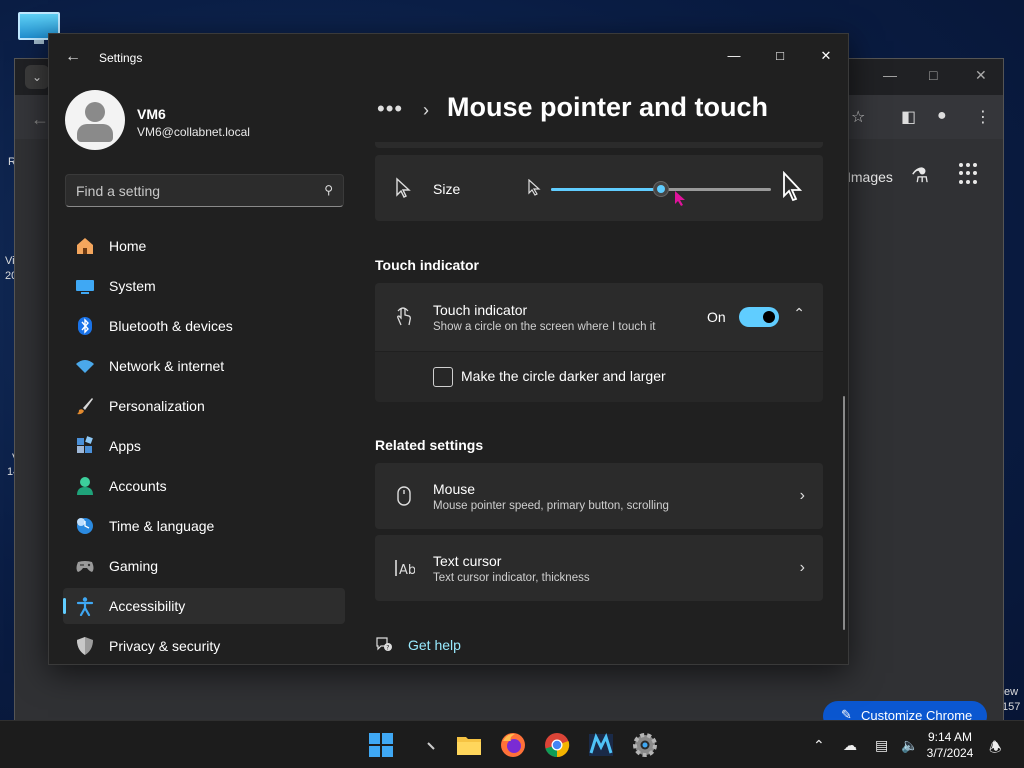  I want to click on sidebar-item-apps: Apps, so click(204, 446).